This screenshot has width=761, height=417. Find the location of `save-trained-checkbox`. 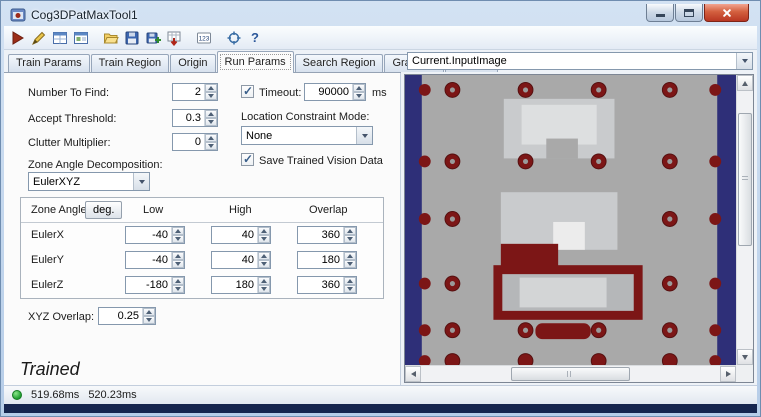

save-trained-checkbox is located at coordinates (247, 159).